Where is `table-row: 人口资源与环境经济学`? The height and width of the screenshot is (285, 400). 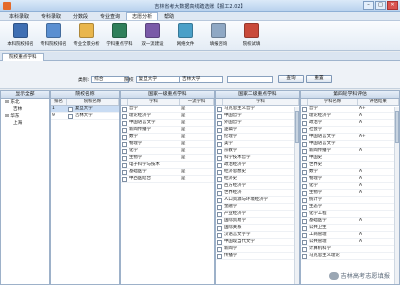 table-row: 人口资源与环境经济学 is located at coordinates (257, 200).